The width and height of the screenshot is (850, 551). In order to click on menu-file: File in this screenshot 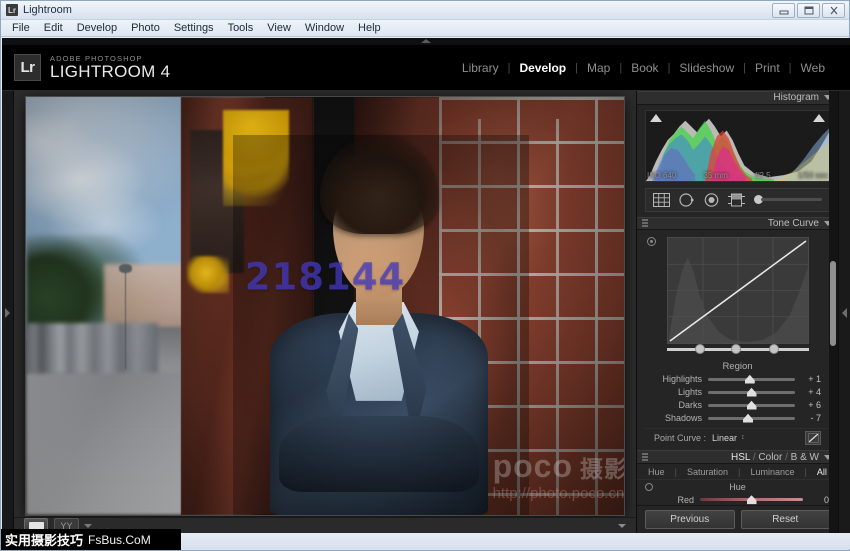, I will do `click(21, 28)`.